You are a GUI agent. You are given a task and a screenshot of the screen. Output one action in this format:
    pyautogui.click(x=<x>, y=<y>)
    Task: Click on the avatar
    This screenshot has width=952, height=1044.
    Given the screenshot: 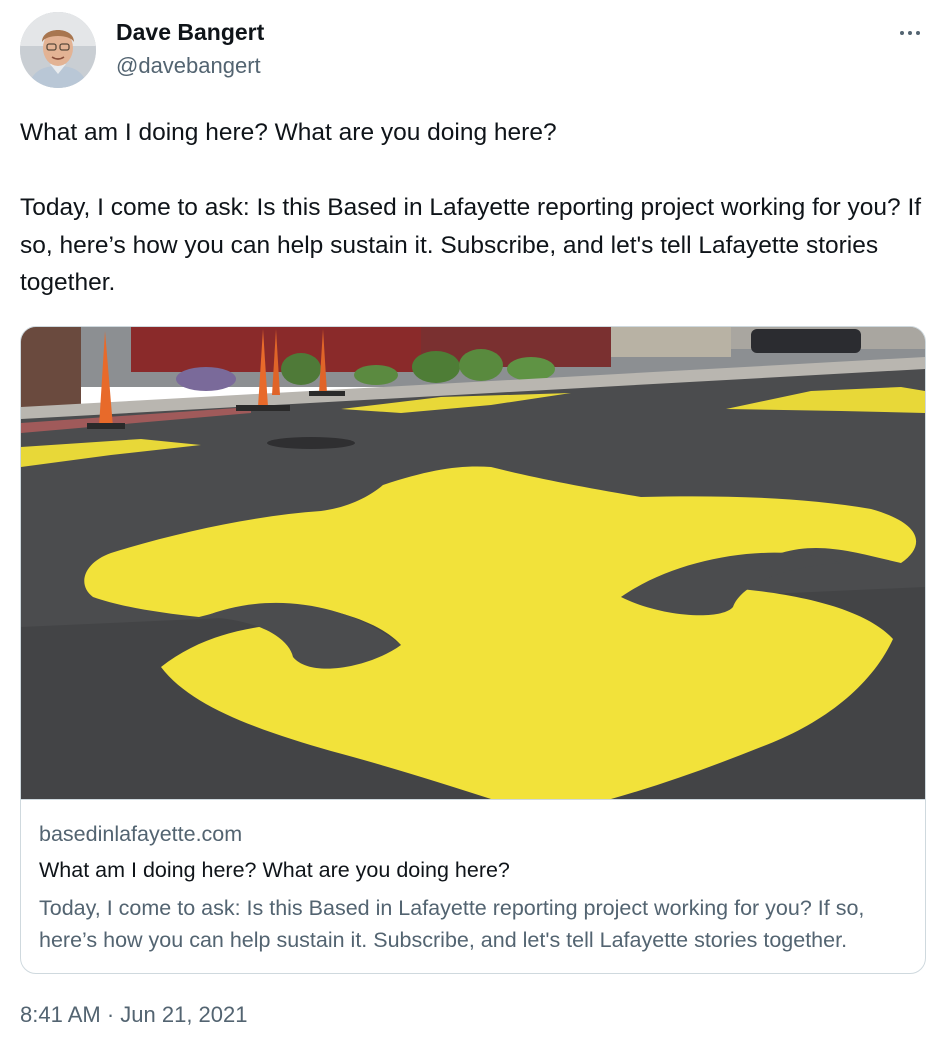 What is the action you would take?
    pyautogui.click(x=58, y=50)
    